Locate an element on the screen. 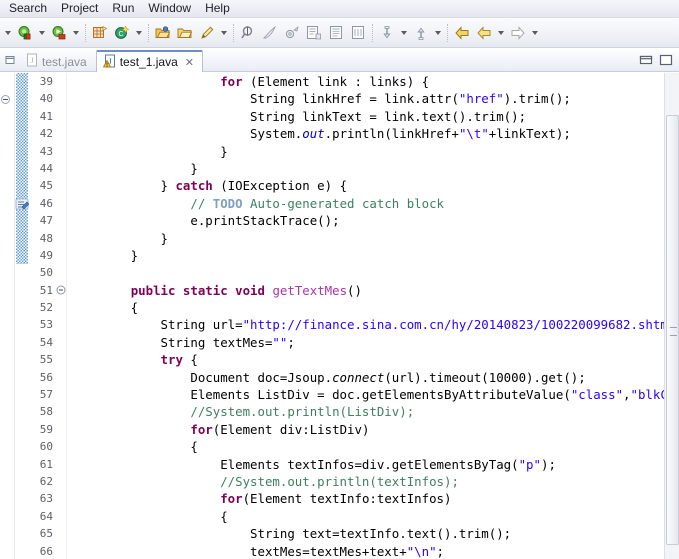 Image resolution: width=679 pixels, height=559 pixels. new-java-class-button: C is located at coordinates (122, 33).